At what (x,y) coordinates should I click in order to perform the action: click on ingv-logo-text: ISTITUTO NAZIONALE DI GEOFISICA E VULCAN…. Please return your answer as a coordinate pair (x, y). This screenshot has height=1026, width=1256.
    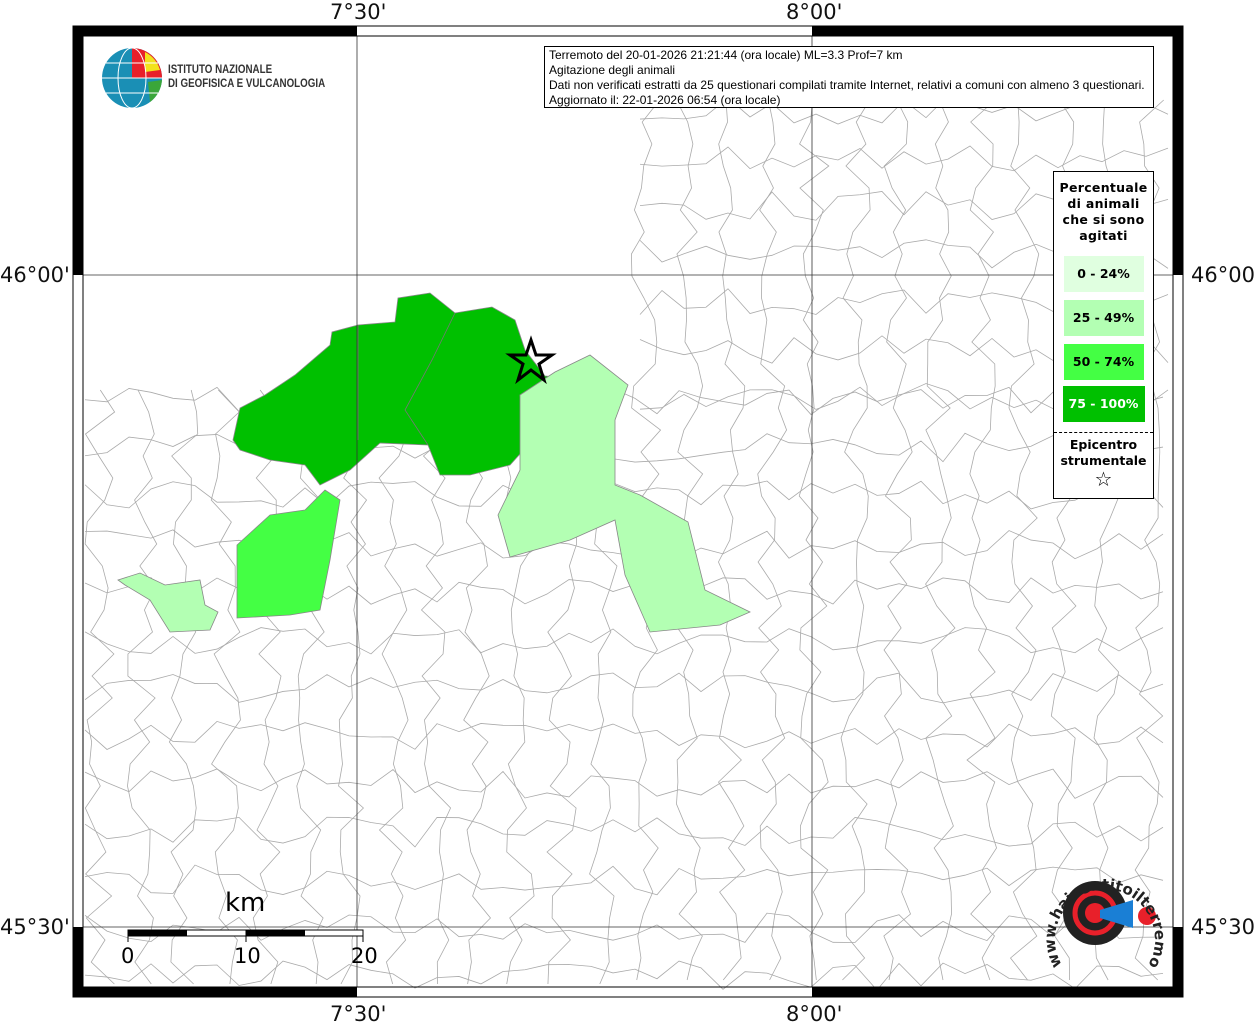
    Looking at the image, I should click on (246, 77).